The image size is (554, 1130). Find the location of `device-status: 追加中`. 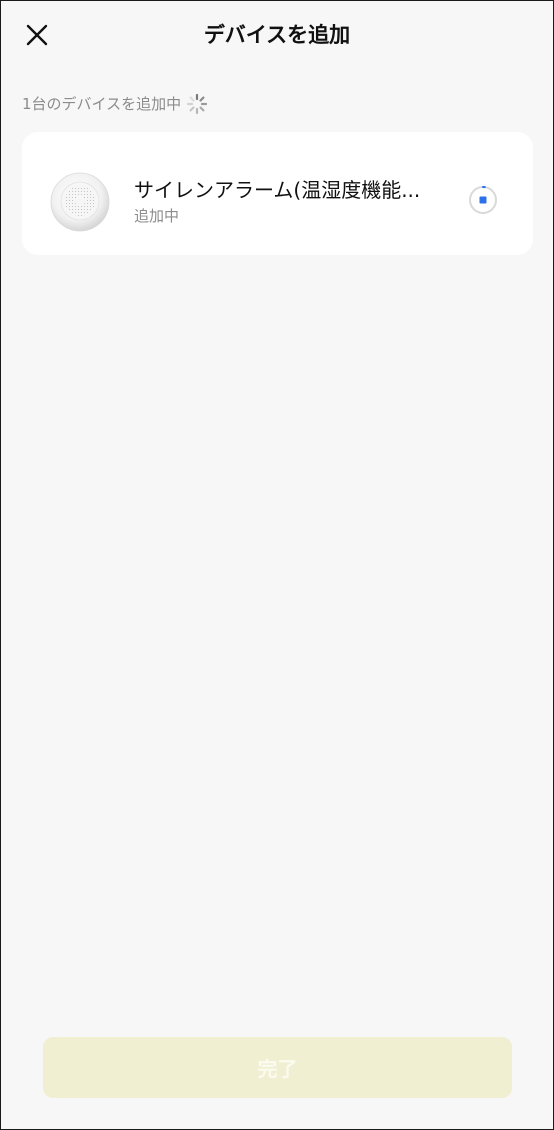

device-status: 追加中 is located at coordinates (157, 216).